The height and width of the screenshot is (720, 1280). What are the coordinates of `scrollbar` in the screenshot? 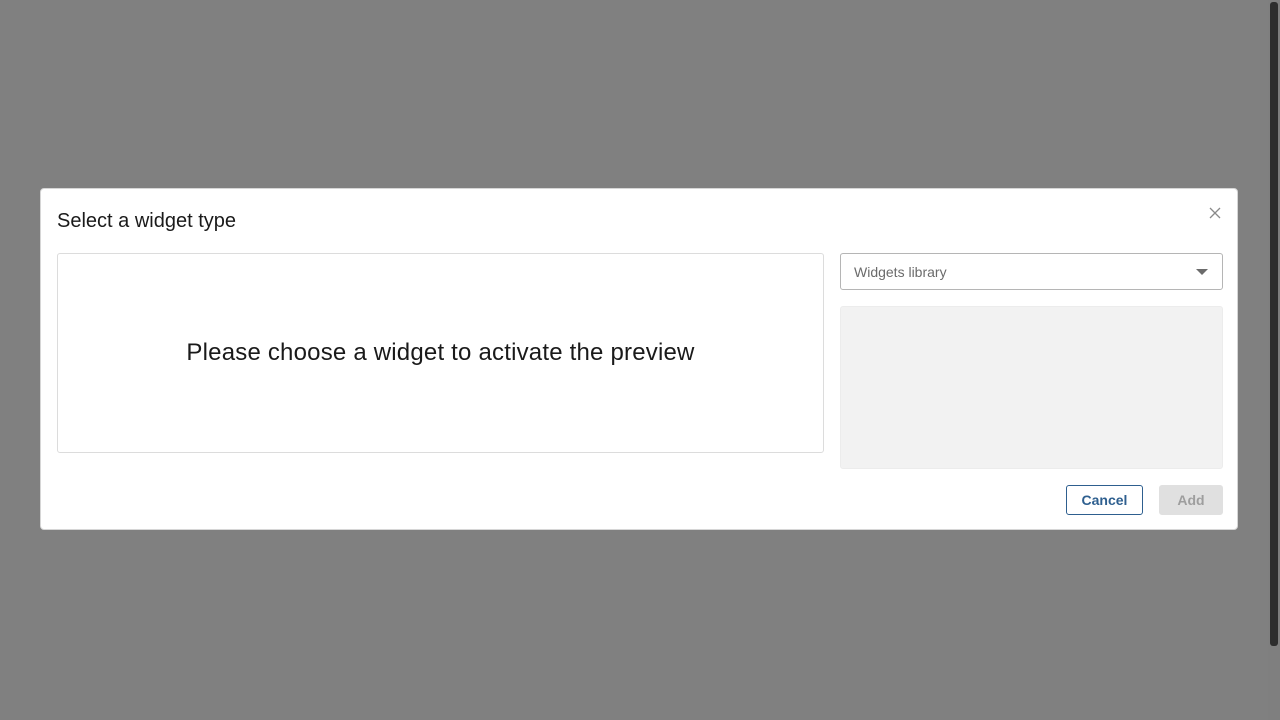 It's located at (1274, 360).